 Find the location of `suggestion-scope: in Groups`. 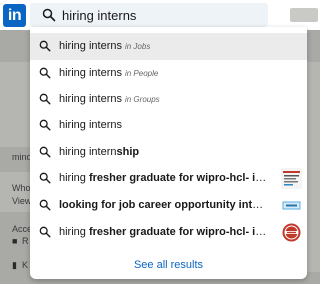

suggestion-scope: in Groups is located at coordinates (142, 99).